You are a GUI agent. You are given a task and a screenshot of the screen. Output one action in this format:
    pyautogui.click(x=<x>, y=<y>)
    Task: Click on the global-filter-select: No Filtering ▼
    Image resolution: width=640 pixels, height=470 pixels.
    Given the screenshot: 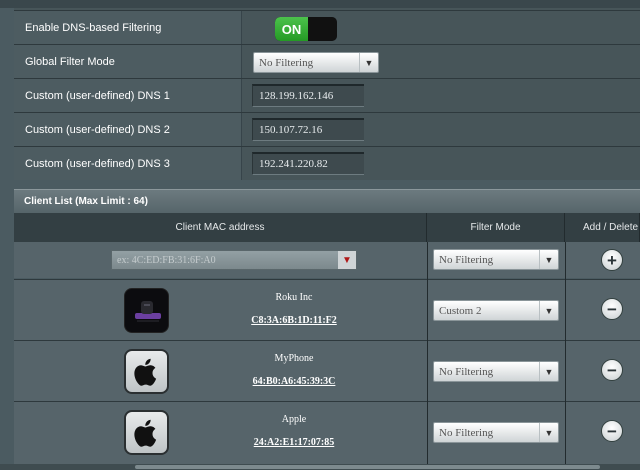 What is the action you would take?
    pyautogui.click(x=316, y=62)
    